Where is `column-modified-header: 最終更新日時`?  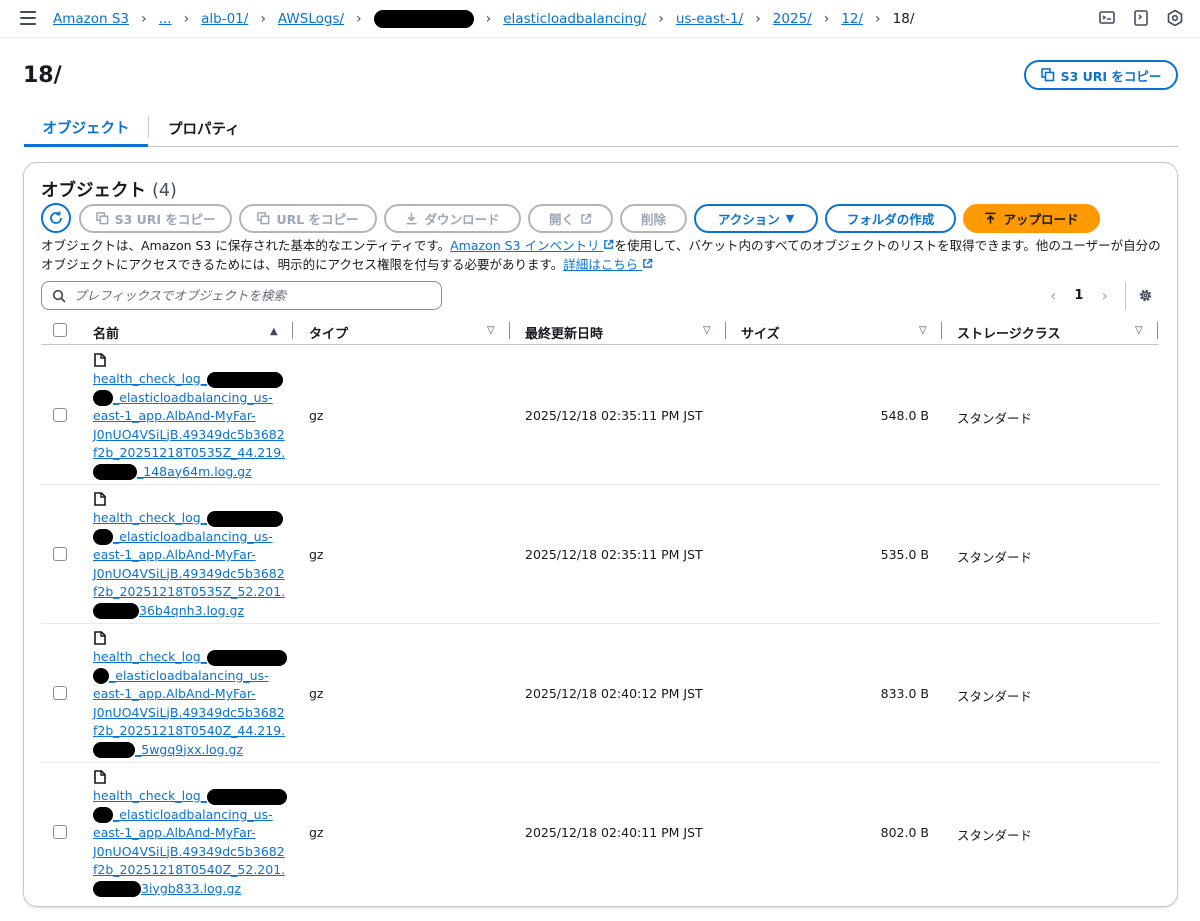
column-modified-header: 最終更新日時 is located at coordinates (564, 332).